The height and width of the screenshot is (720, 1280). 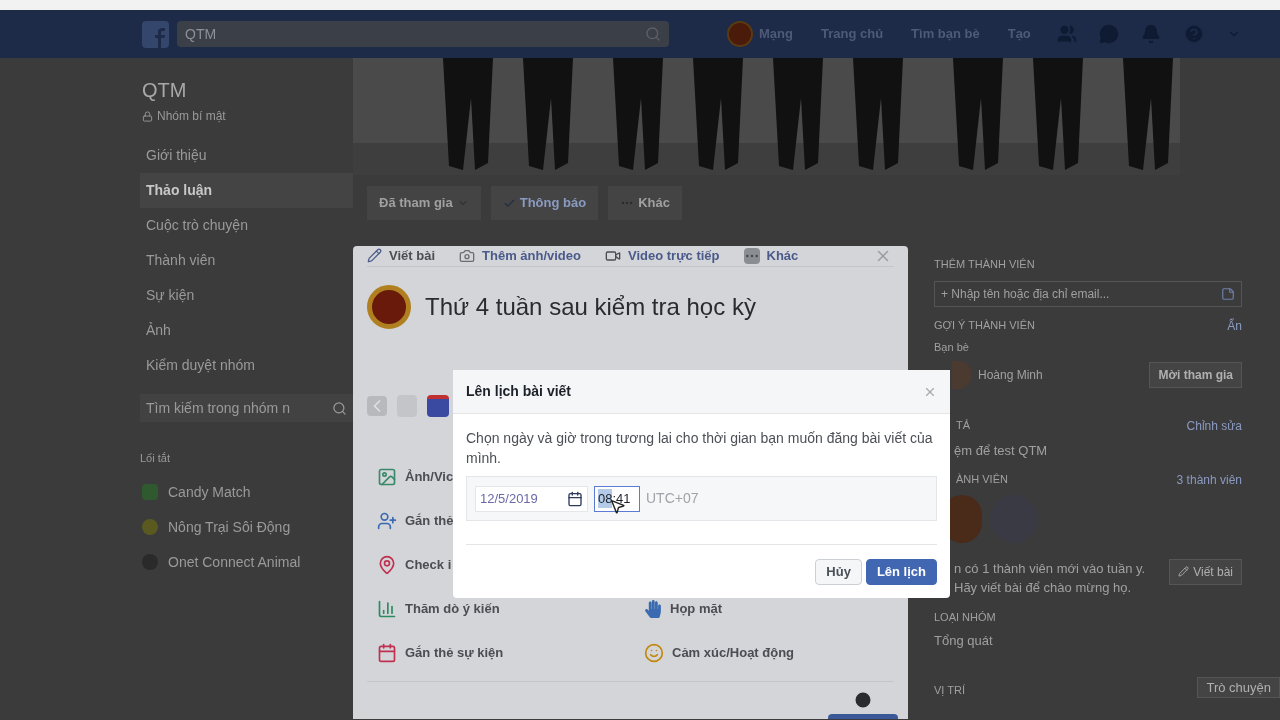 What do you see at coordinates (951, 347) in the screenshot?
I see `subsection-title: Bạn bè` at bounding box center [951, 347].